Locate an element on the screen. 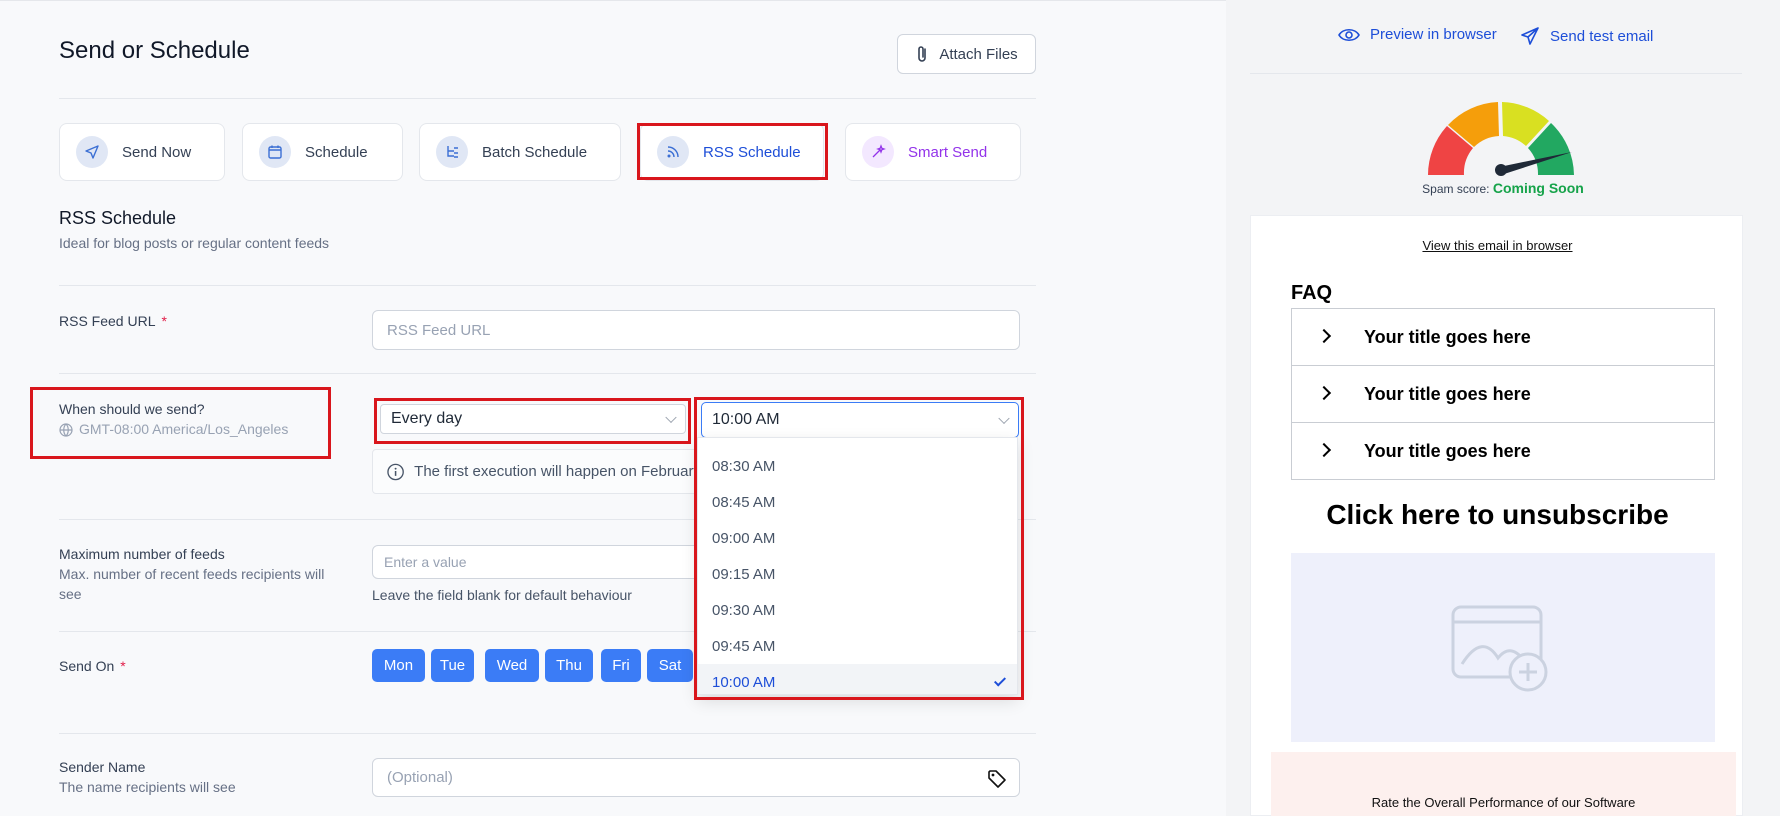 The height and width of the screenshot is (816, 1780). view-in-browser-link: View this email in browser is located at coordinates (1497, 245).